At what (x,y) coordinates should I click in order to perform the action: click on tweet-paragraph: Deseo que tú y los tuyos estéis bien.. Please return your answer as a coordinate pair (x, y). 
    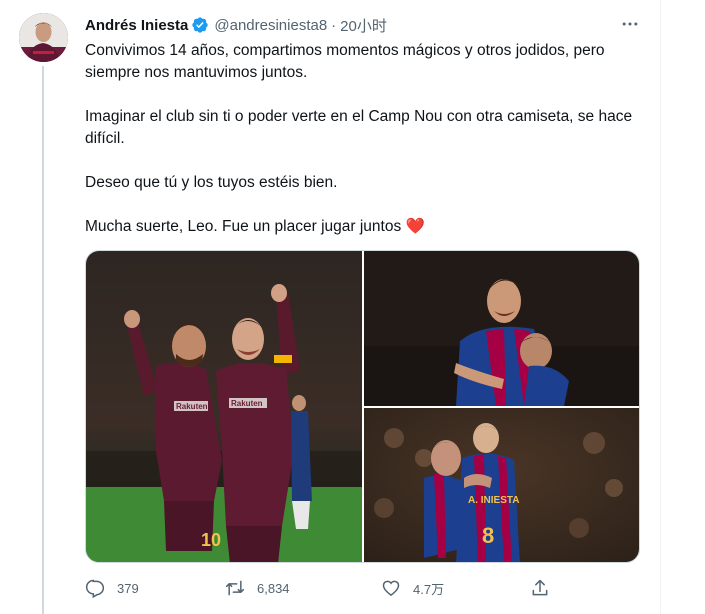
    Looking at the image, I should click on (211, 182).